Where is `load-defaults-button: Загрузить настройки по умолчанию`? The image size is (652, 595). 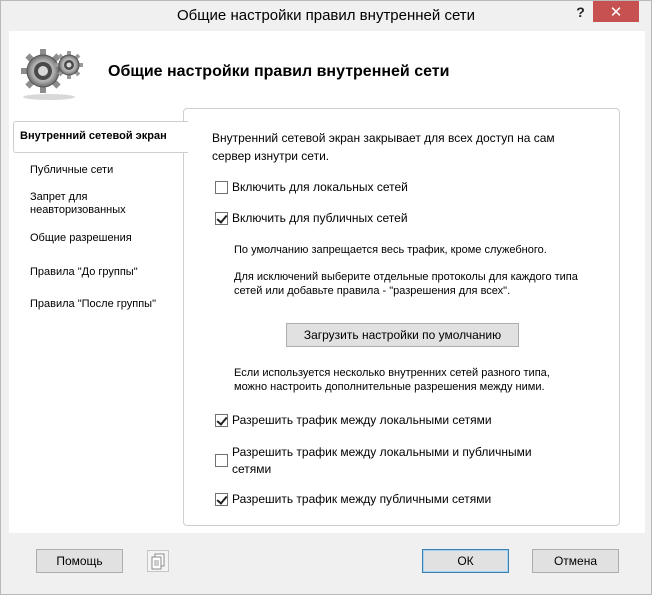 load-defaults-button: Загрузить настройки по умолчанию is located at coordinates (402, 335).